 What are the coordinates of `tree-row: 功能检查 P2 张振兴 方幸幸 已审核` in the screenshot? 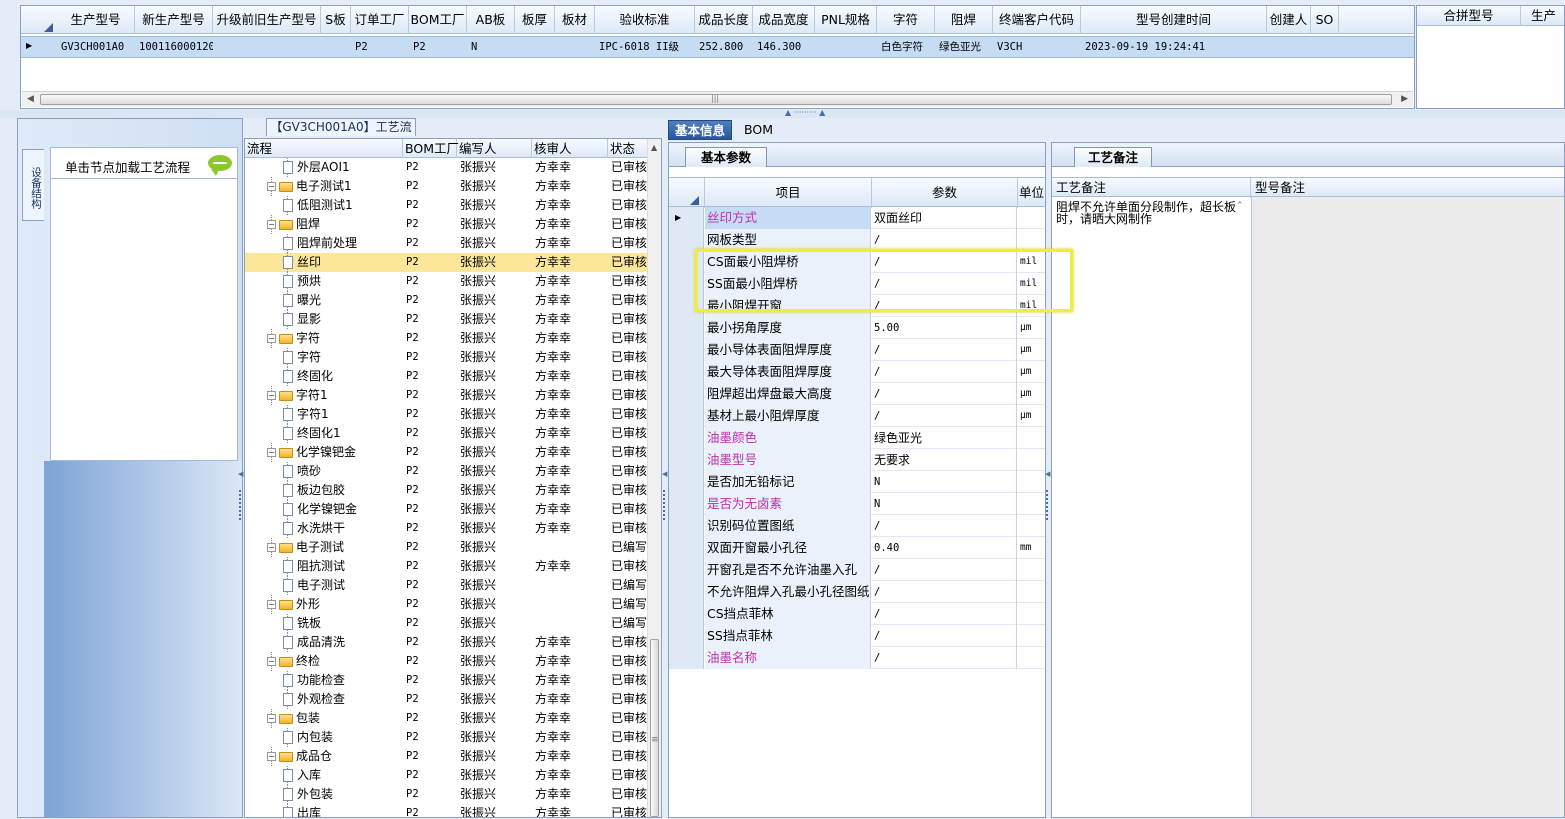 It's located at (447, 680).